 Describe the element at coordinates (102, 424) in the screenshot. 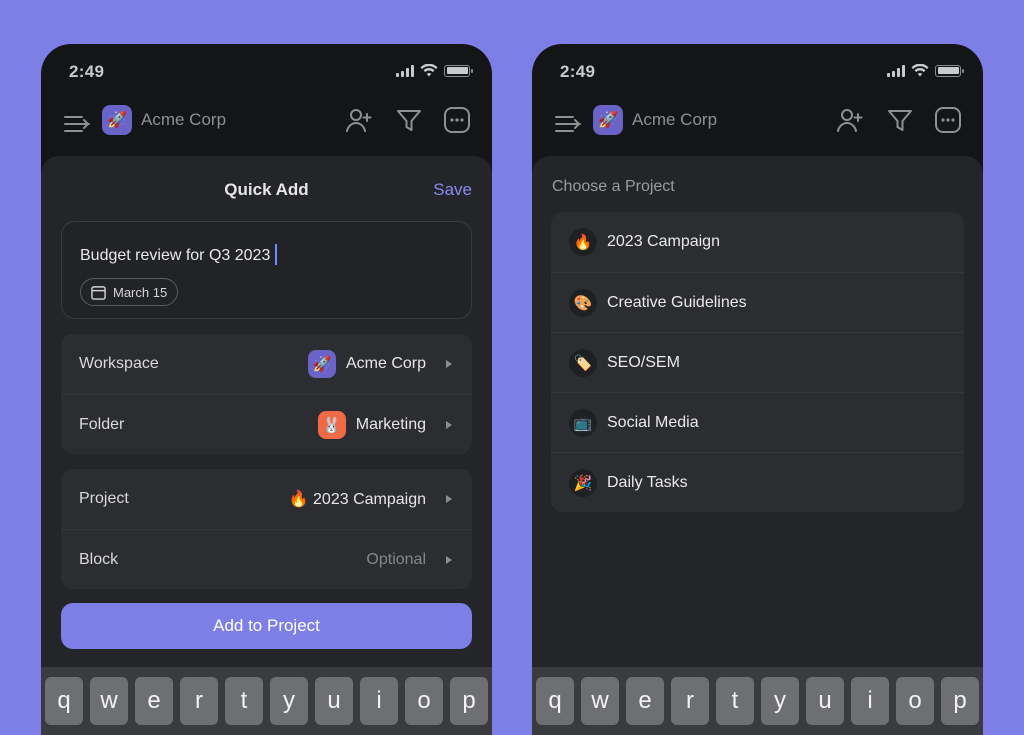

I see `folder-label: Folder` at that location.